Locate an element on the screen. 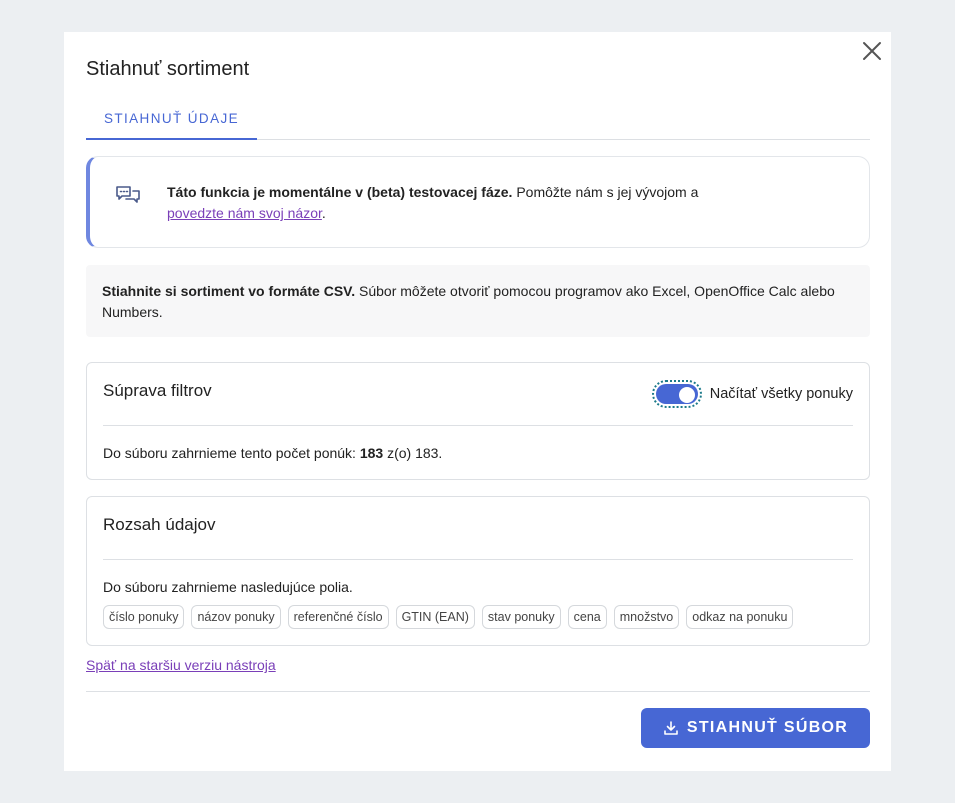 The image size is (955, 803). field-chip: číslo ponuky is located at coordinates (144, 617).